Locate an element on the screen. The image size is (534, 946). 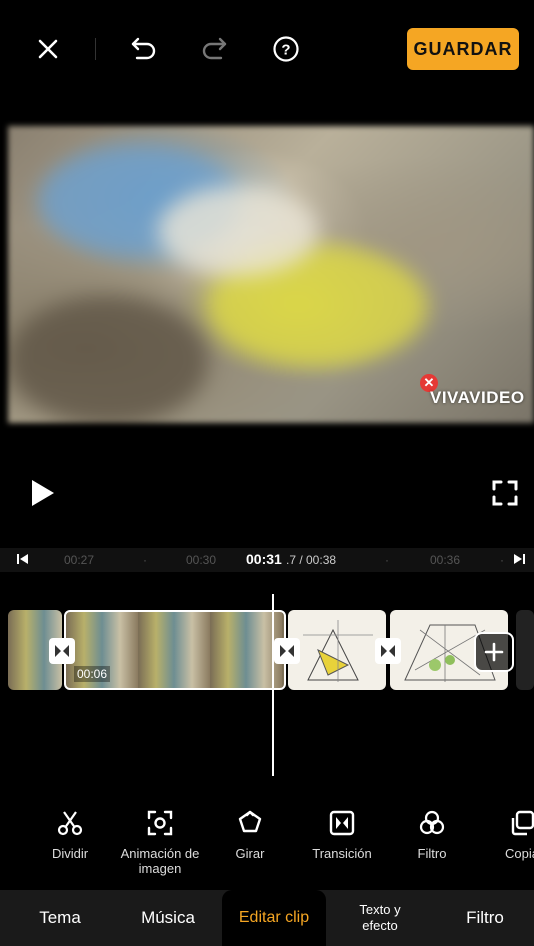
plus-icon is located at coordinates (494, 652).